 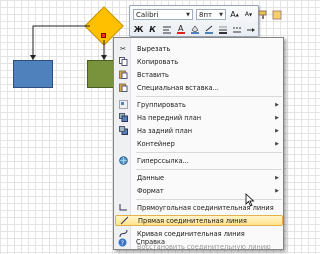 What do you see at coordinates (150, 190) in the screenshot?
I see `menu-item-label: Формат` at bounding box center [150, 190].